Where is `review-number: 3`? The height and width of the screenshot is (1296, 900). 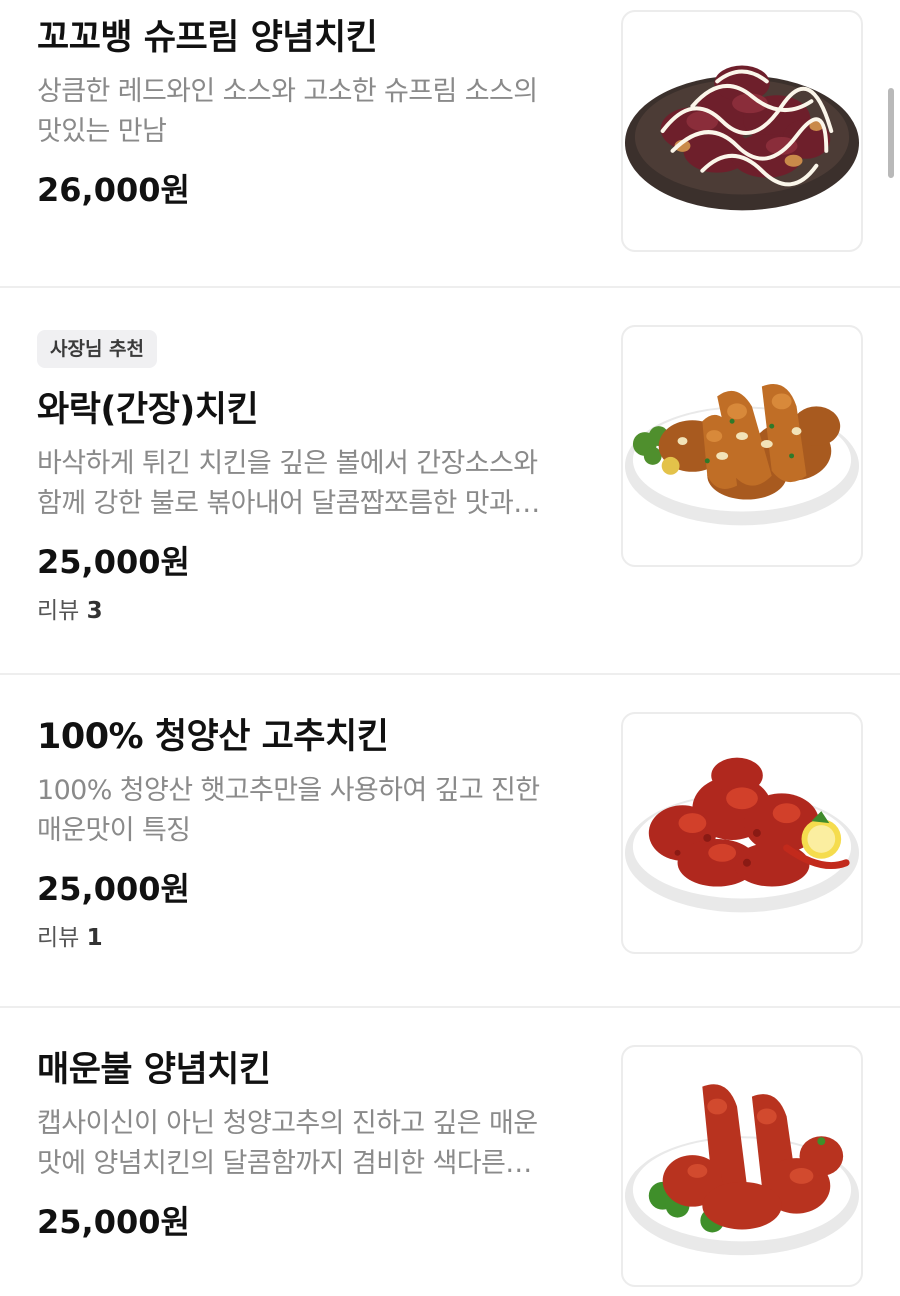 review-number: 3 is located at coordinates (94, 611).